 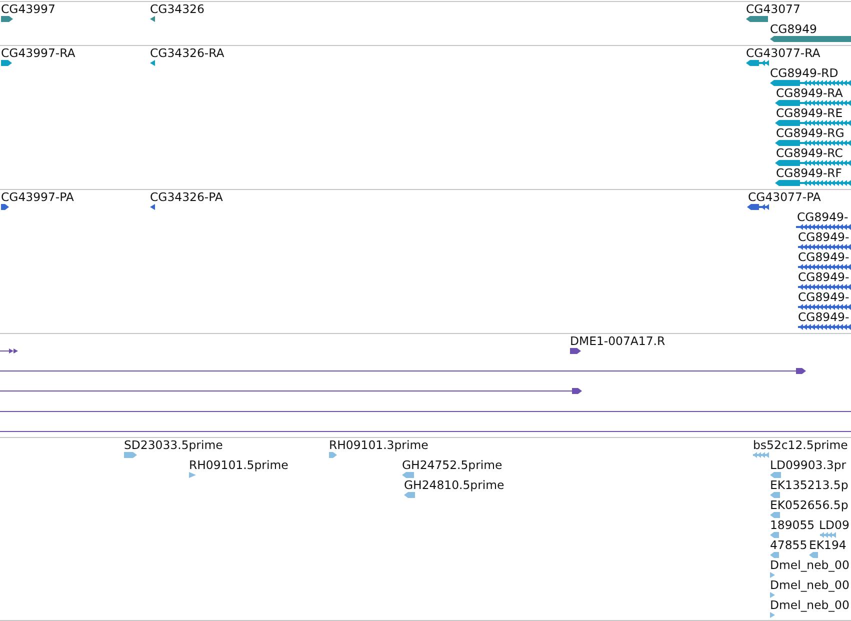 I want to click on transcript-label: CG8949-RG, so click(x=810, y=133).